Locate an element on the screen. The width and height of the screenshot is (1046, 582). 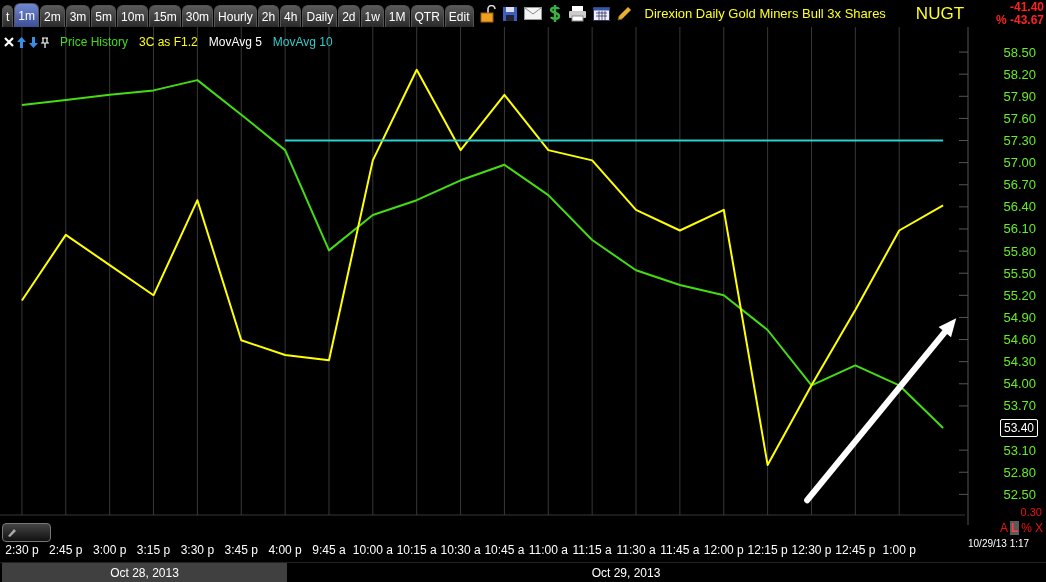
scroll-button is located at coordinates (26, 532).